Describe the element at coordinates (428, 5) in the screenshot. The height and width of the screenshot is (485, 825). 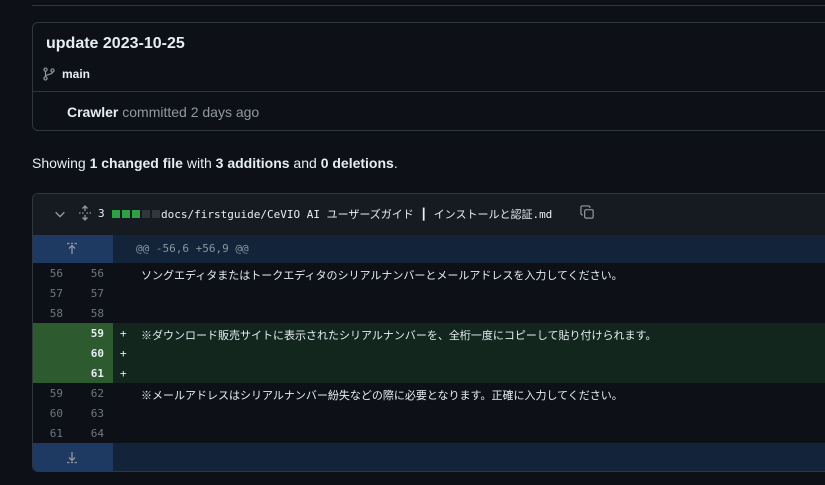
I see `top-divider` at that location.